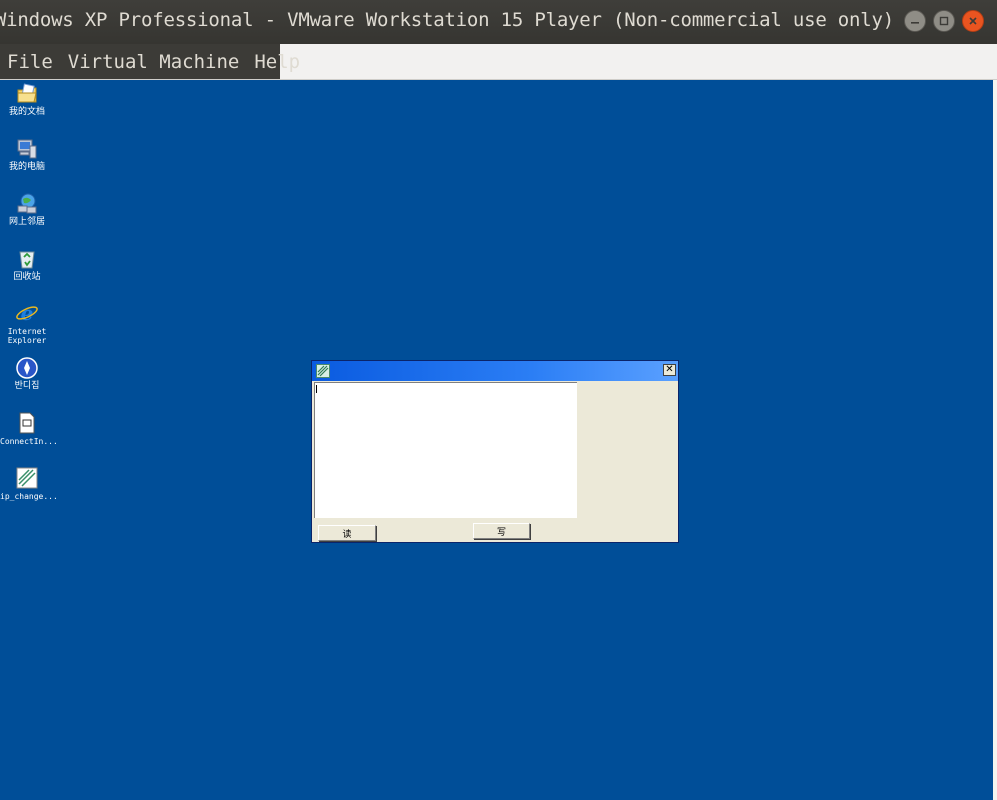 The height and width of the screenshot is (800, 997). What do you see at coordinates (27, 260) in the screenshot?
I see `recycle-bin-icon` at bounding box center [27, 260].